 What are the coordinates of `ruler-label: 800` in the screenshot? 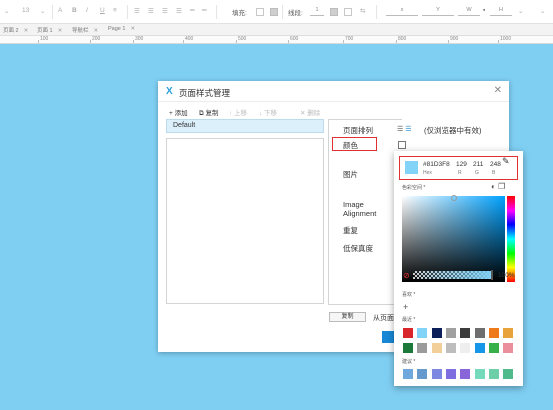 It's located at (402, 39).